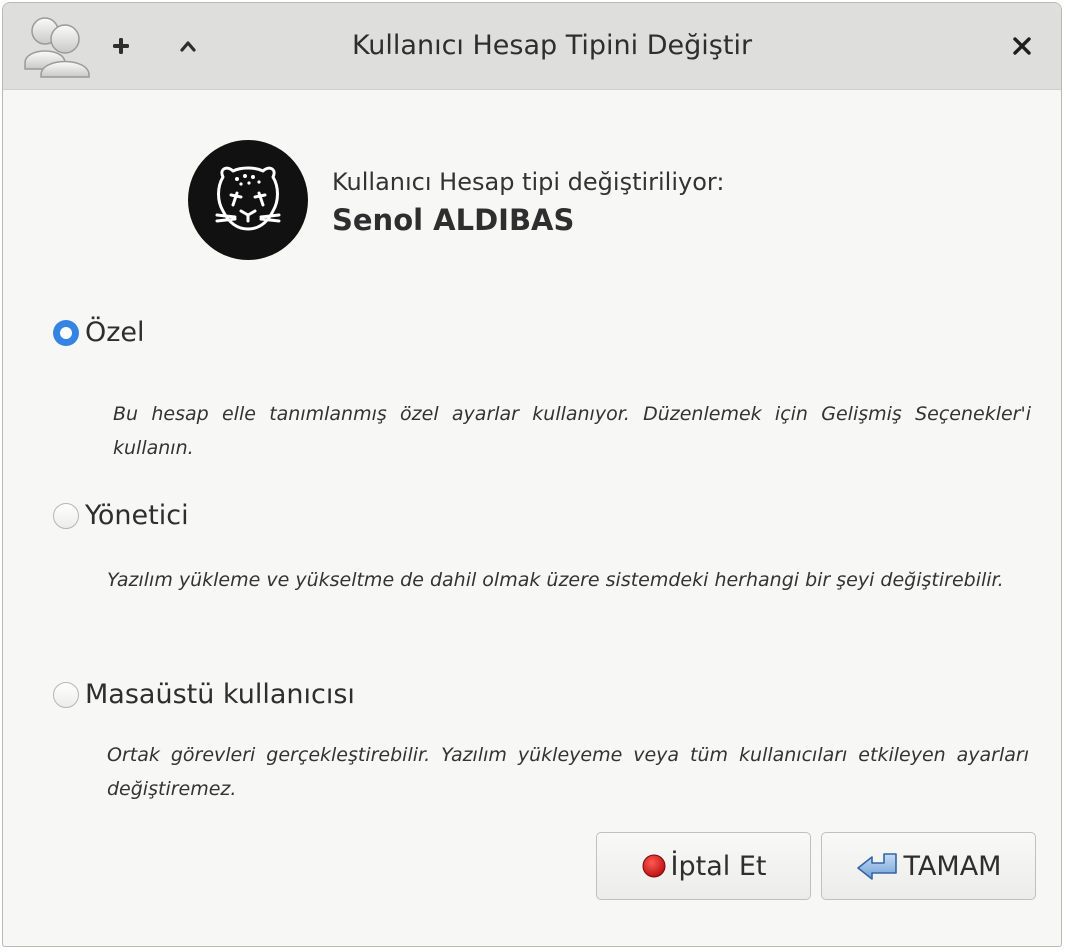 Image resolution: width=1067 pixels, height=952 pixels. Describe the element at coordinates (115, 332) in the screenshot. I see `option-custom-label: Özel` at that location.